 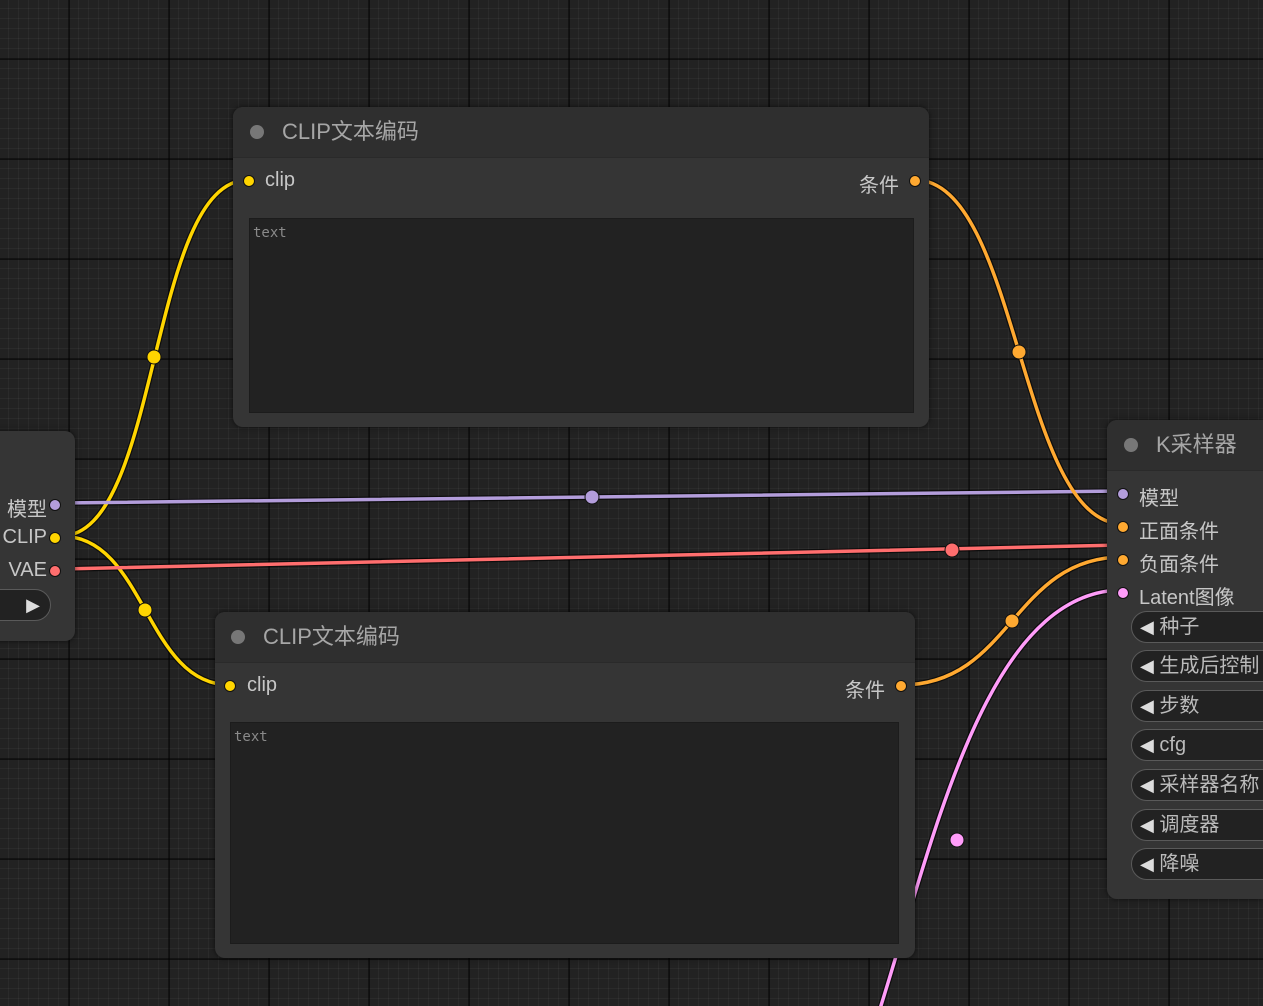 I want to click on input-model: 模型, so click(x=1148, y=496).